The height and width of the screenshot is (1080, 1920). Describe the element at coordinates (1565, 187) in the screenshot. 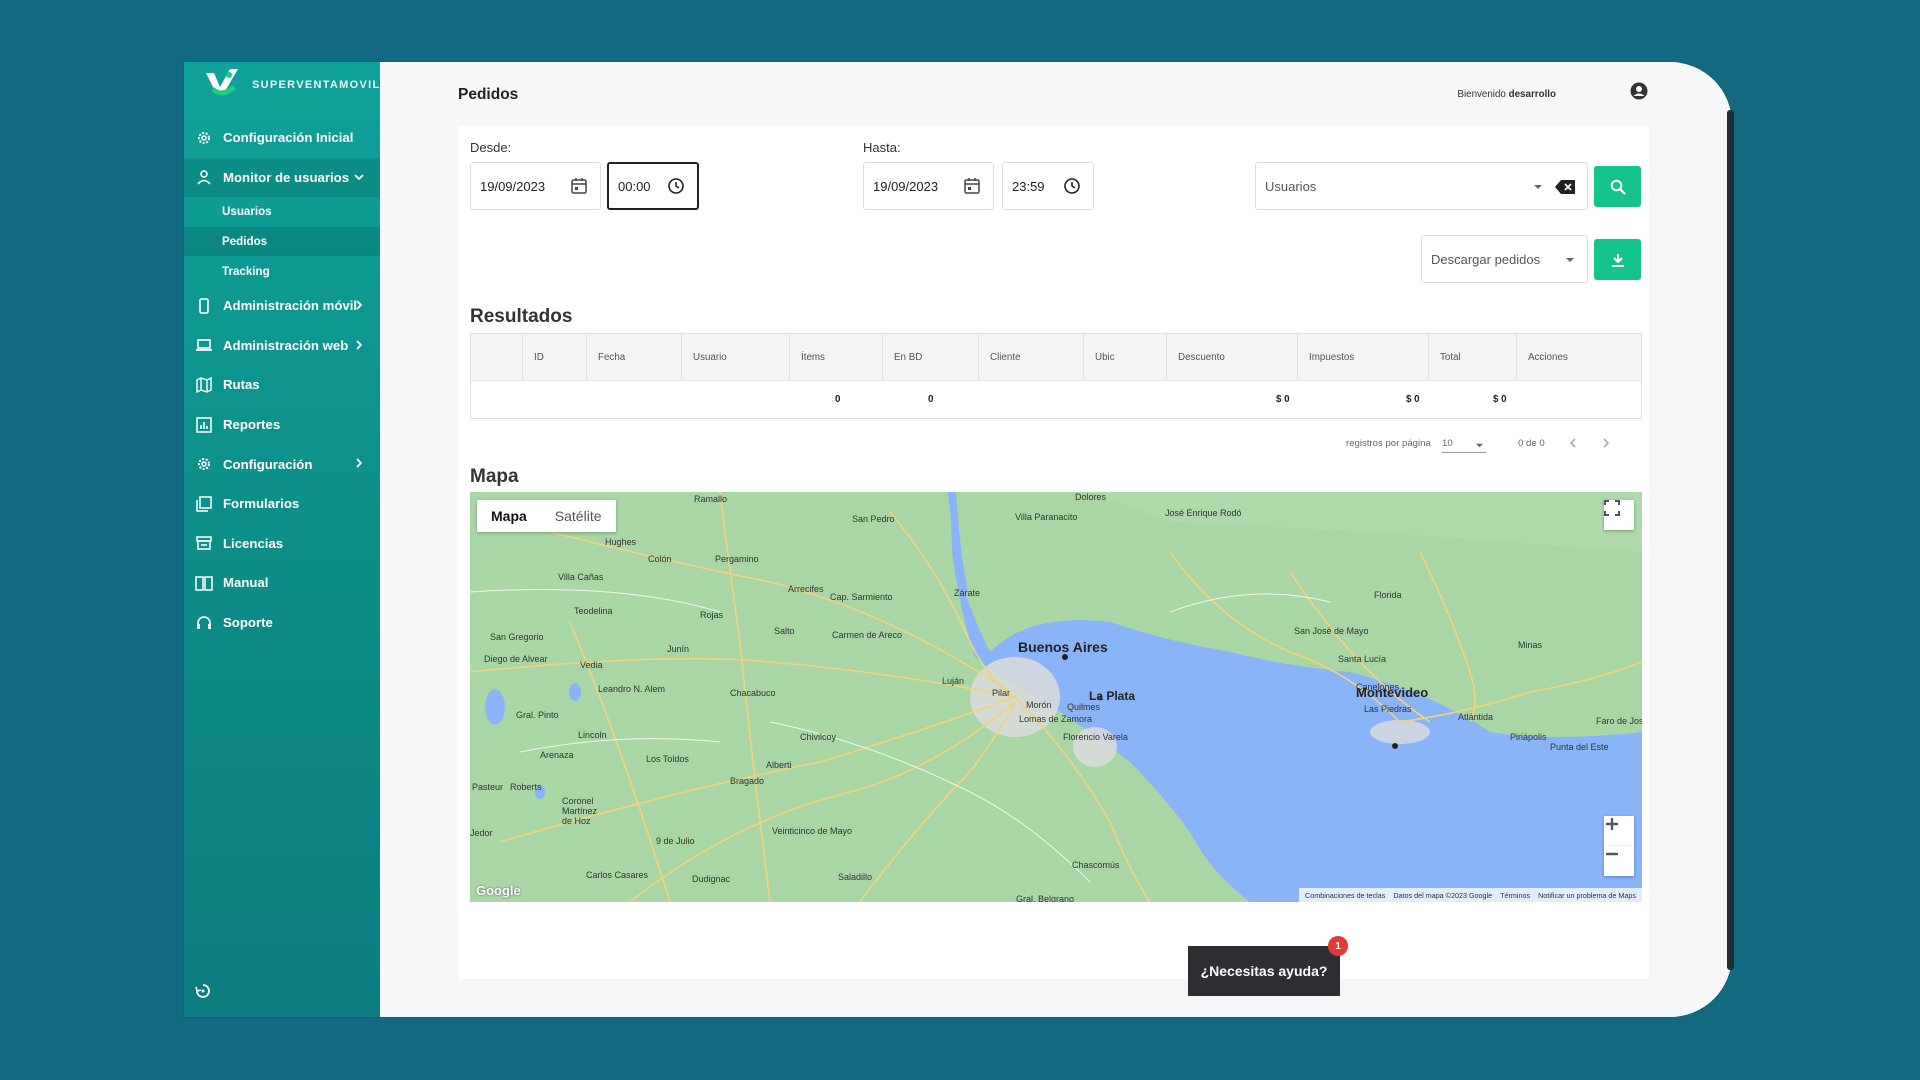

I see `clear-icon` at that location.